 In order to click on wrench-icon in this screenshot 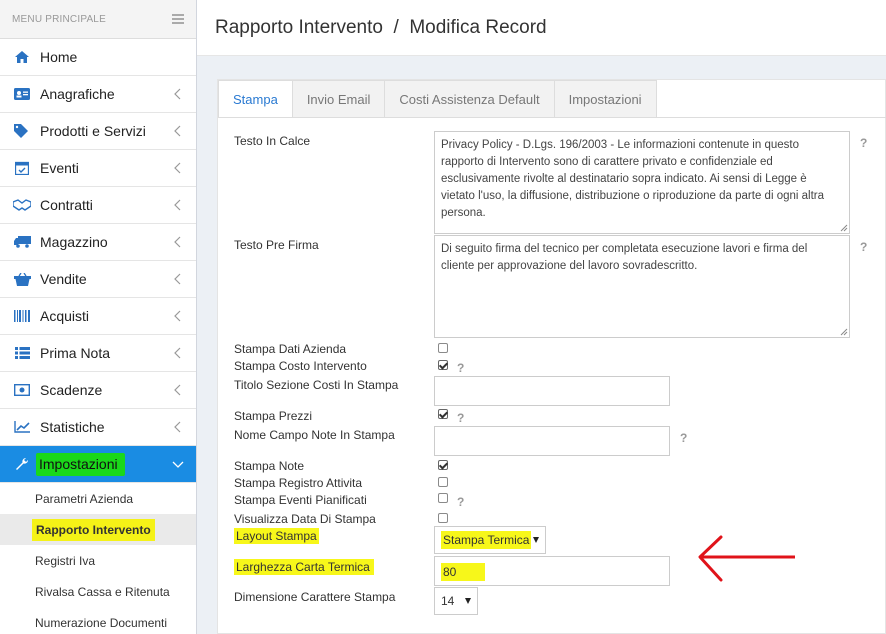, I will do `click(22, 464)`.